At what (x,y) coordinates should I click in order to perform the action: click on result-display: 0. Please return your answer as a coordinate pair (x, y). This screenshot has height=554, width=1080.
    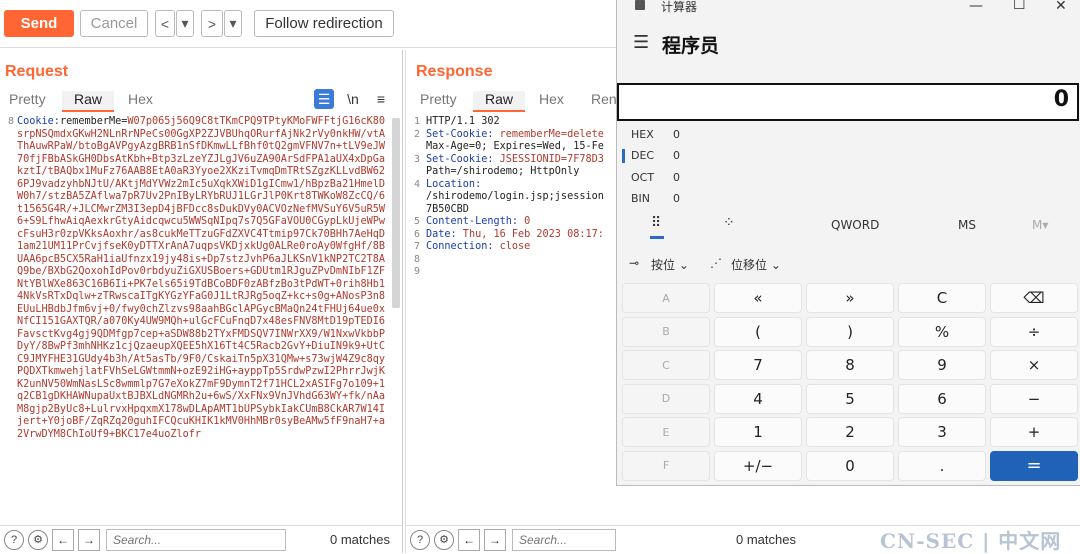
    Looking at the image, I should click on (848, 102).